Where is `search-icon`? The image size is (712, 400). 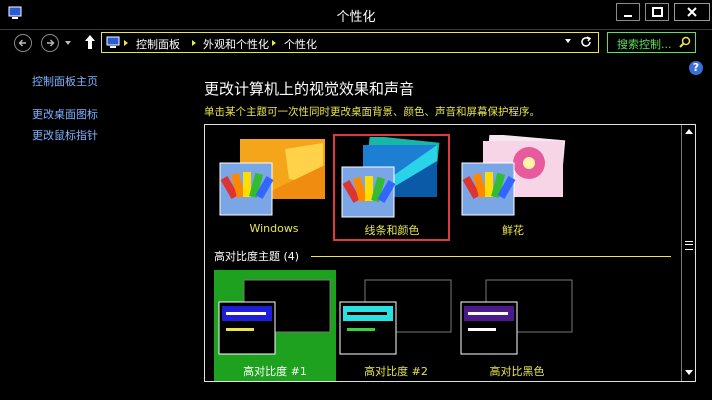
search-icon is located at coordinates (685, 42).